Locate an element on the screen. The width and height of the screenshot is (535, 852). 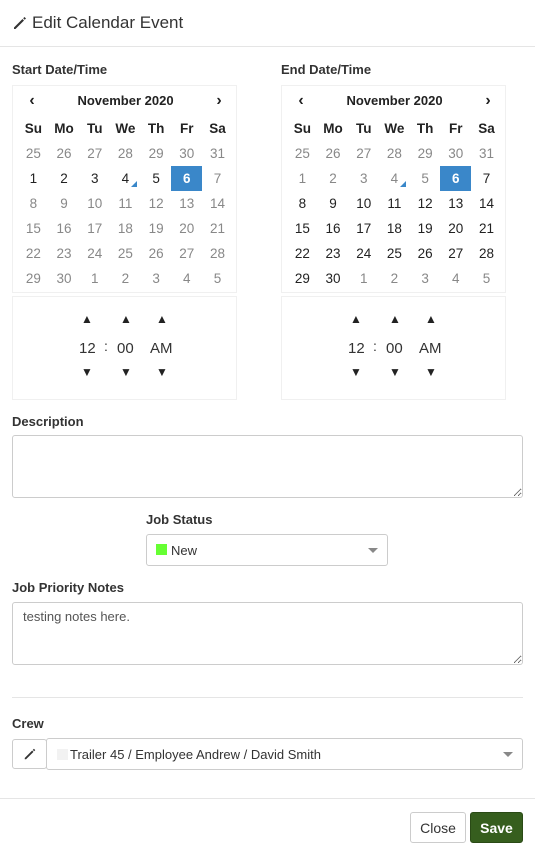
end-minute-value: 00 is located at coordinates (394, 348).